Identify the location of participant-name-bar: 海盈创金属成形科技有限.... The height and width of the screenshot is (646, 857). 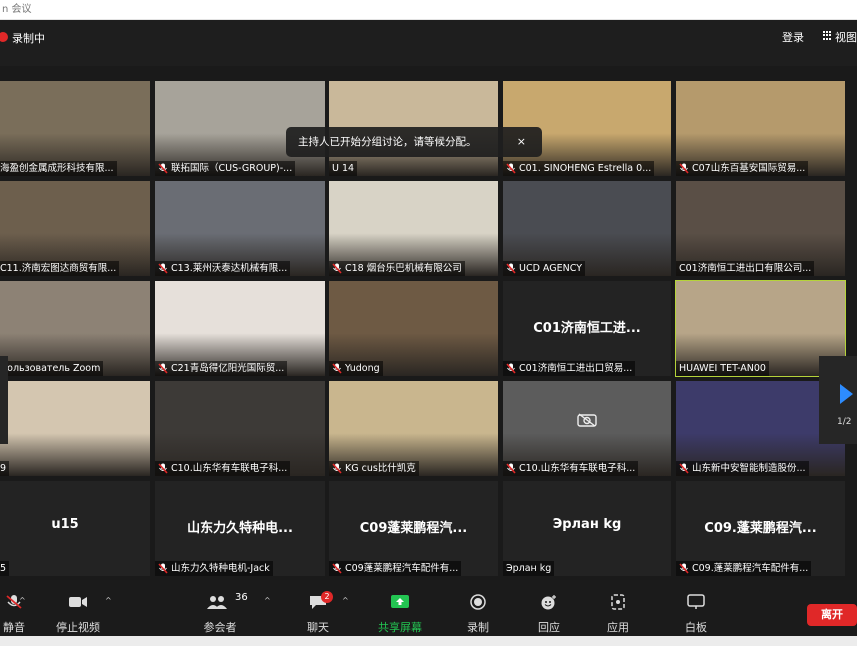
(58, 168).